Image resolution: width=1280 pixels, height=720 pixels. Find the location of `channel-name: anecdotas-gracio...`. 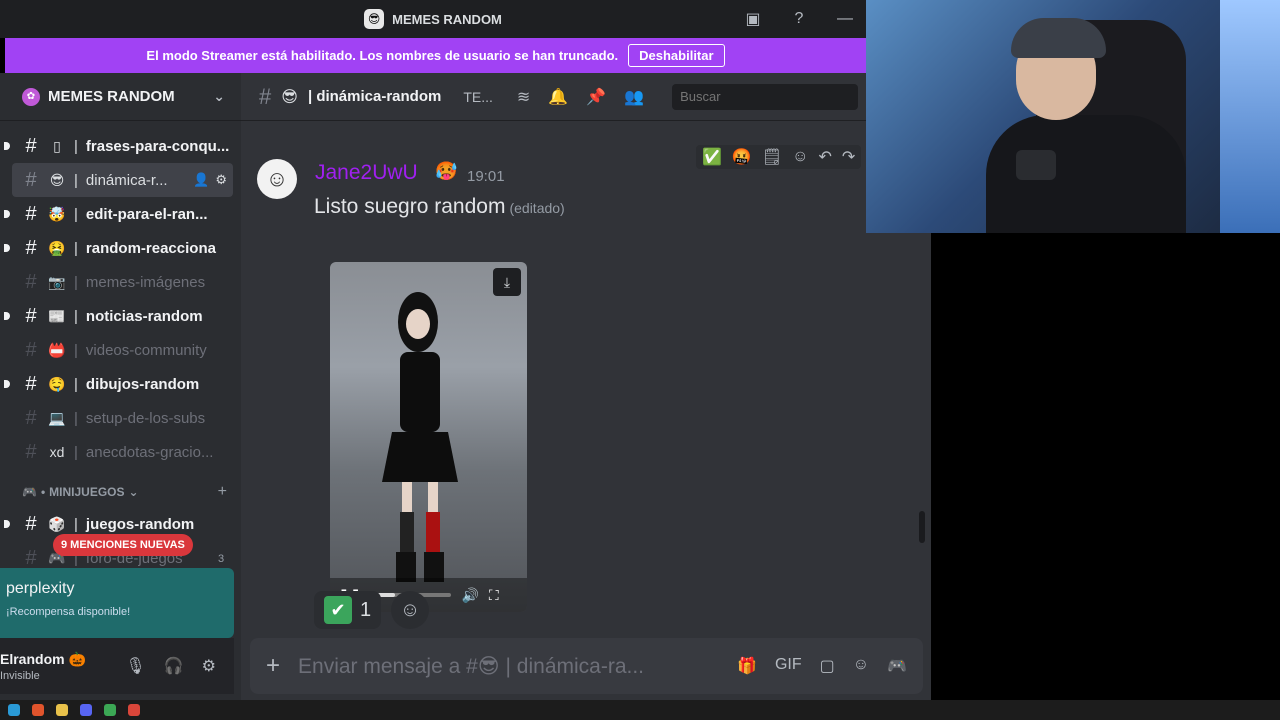

channel-name: anecdotas-gracio... is located at coordinates (149, 452).